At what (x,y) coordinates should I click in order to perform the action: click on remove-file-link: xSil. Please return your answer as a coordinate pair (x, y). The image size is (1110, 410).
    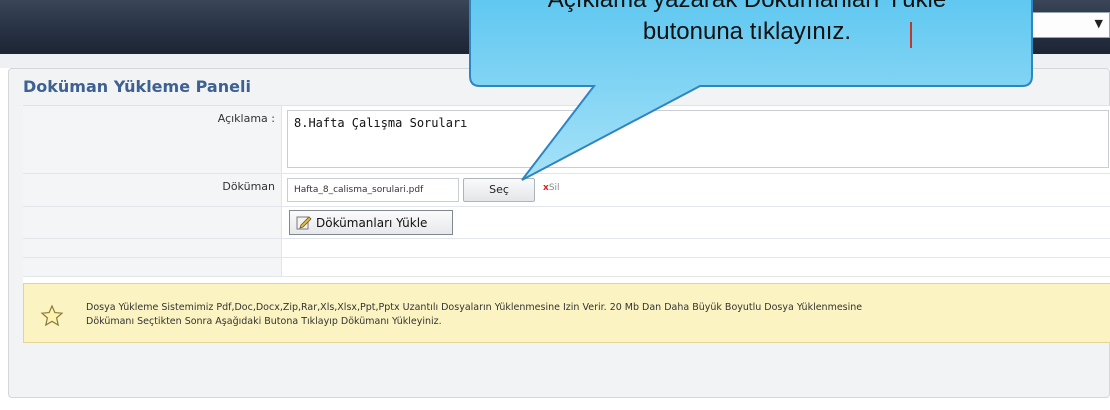
    Looking at the image, I should click on (551, 188).